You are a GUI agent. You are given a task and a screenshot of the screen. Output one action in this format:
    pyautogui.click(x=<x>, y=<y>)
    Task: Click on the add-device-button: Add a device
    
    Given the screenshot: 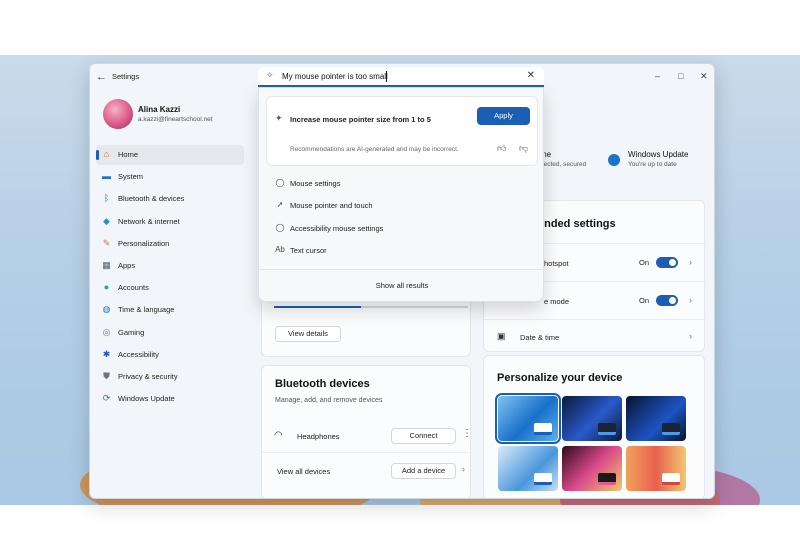 What is the action you would take?
    pyautogui.click(x=423, y=471)
    